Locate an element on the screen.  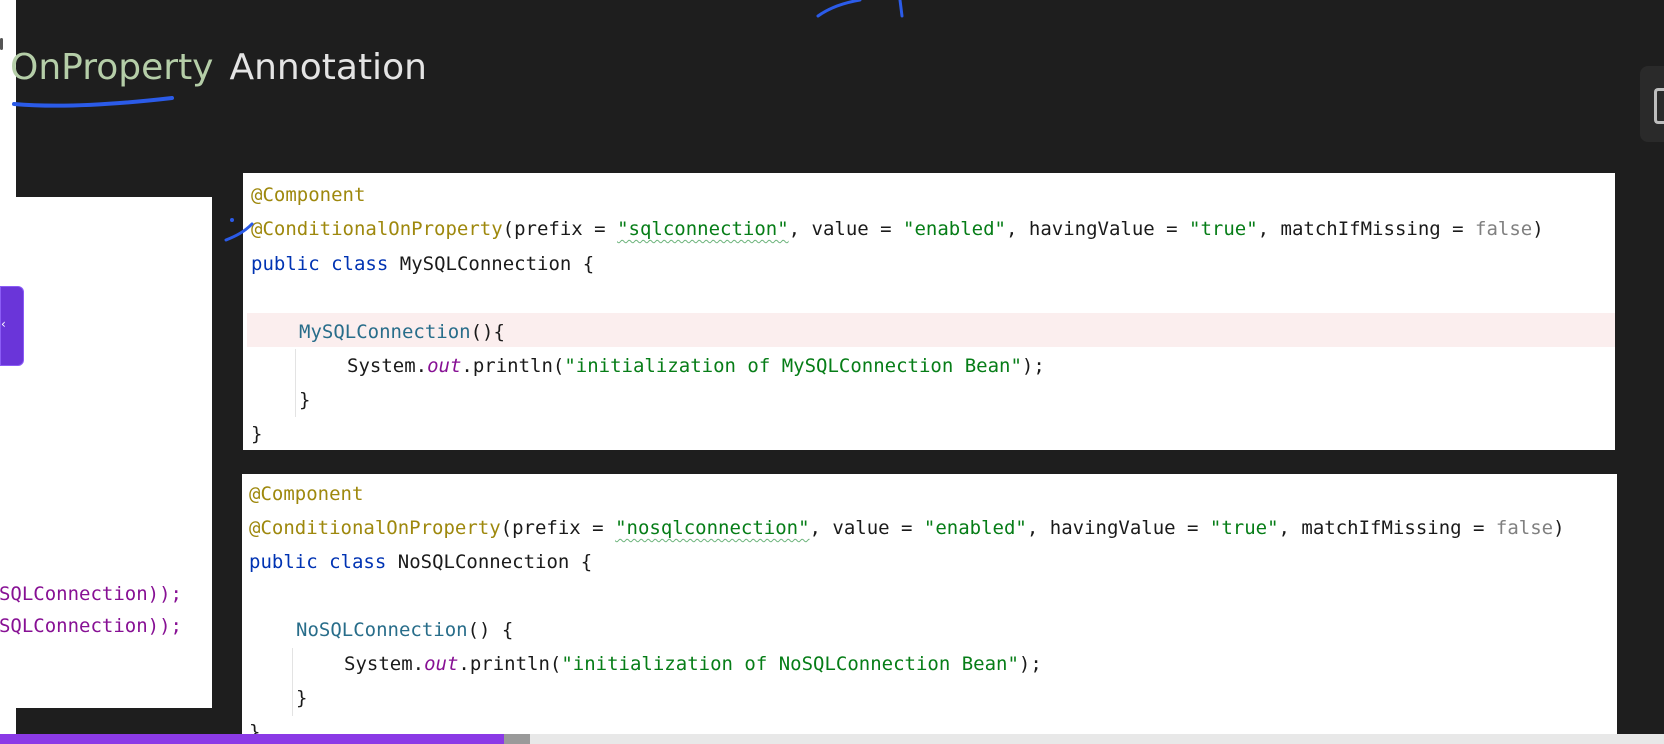
code-line: public class MySQLConnection { is located at coordinates (423, 264).